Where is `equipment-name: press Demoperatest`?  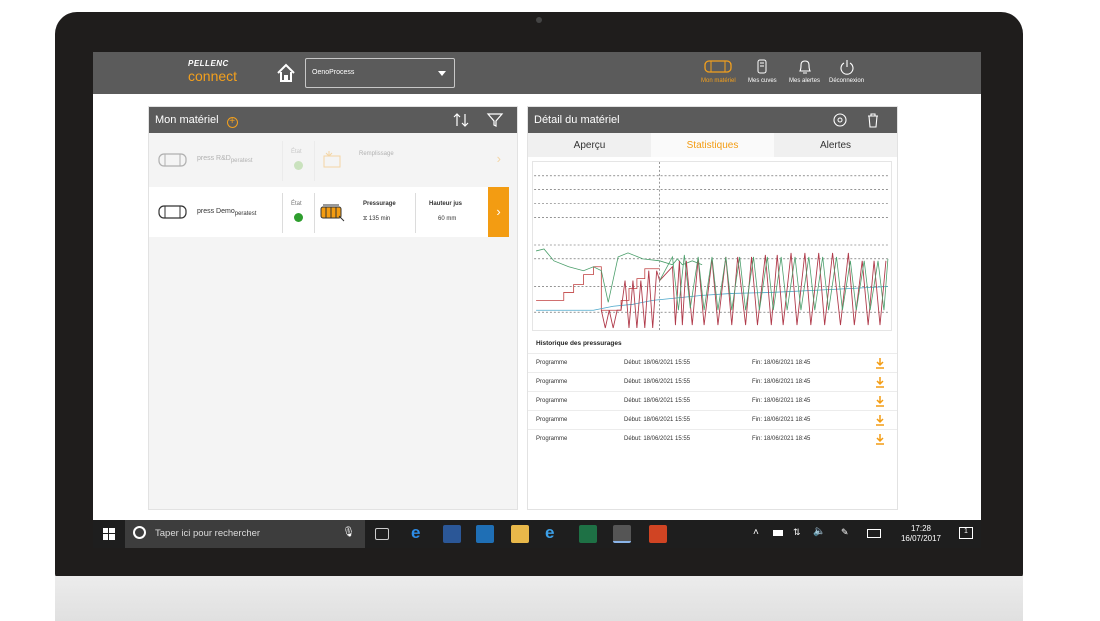
equipment-name: press Demoperatest is located at coordinates (227, 212).